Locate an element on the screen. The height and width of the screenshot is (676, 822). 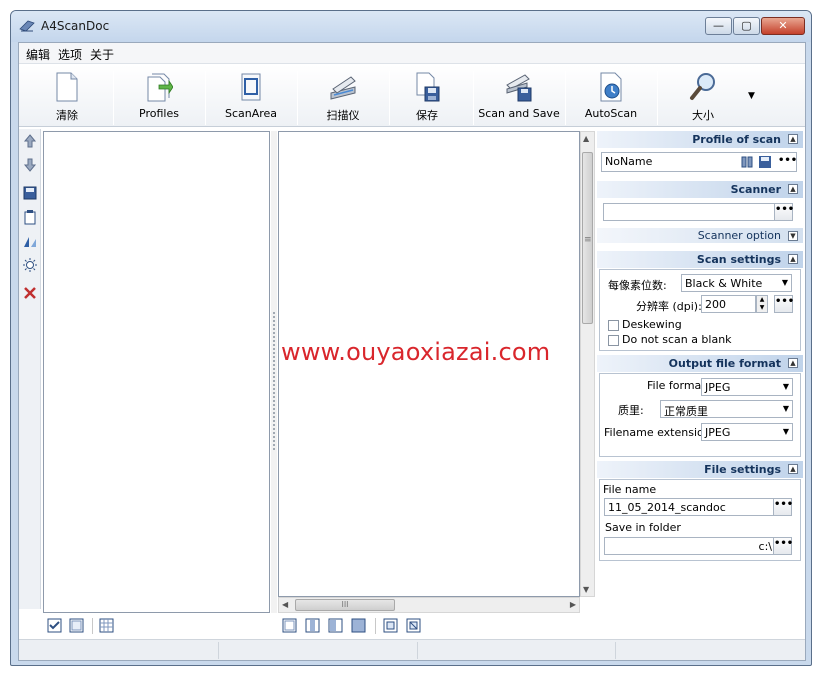
zoom-out-icon is located at coordinates (413, 625).